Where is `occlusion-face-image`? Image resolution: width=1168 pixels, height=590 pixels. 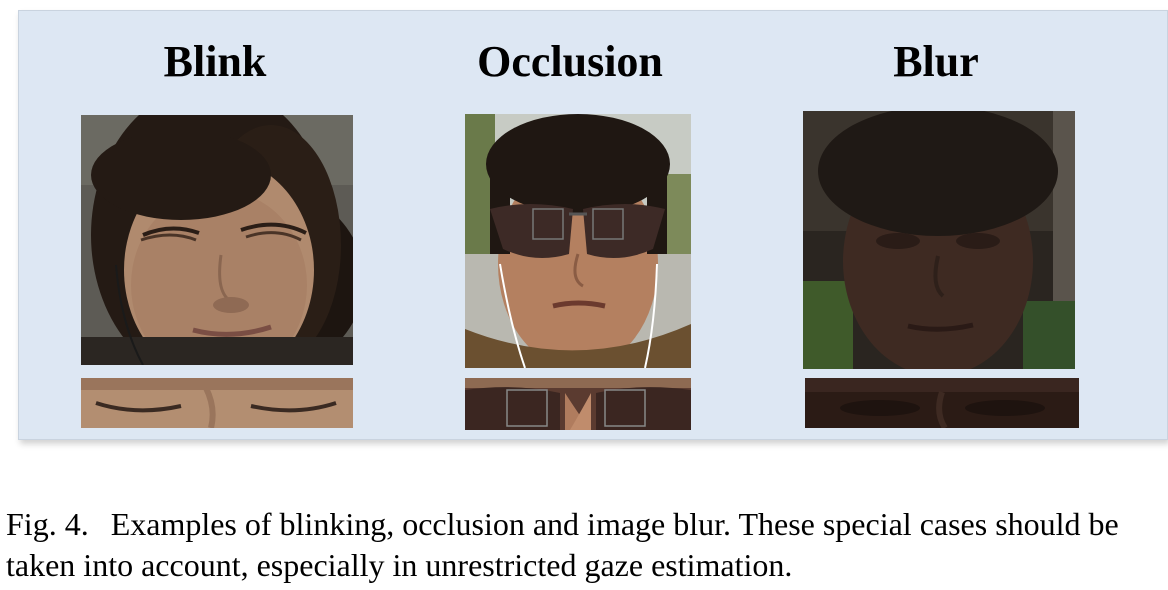
occlusion-face-image is located at coordinates (578, 241).